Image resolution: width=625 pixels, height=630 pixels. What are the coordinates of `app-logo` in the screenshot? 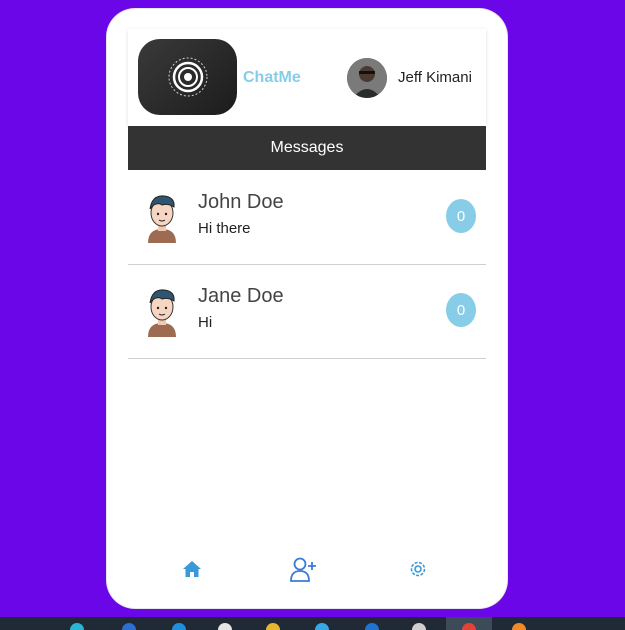 It's located at (187, 77).